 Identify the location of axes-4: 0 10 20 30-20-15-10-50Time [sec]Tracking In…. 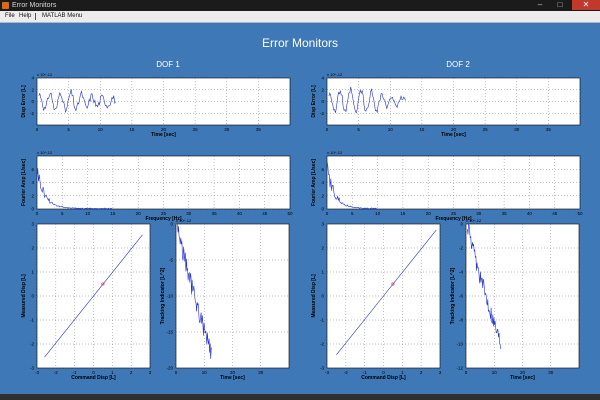
(225, 299).